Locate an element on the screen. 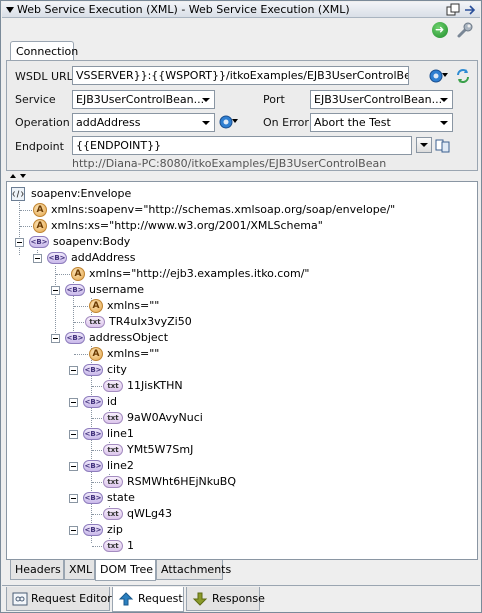 This screenshot has width=482, height=613. tab-attachments: Attachments is located at coordinates (193, 570).